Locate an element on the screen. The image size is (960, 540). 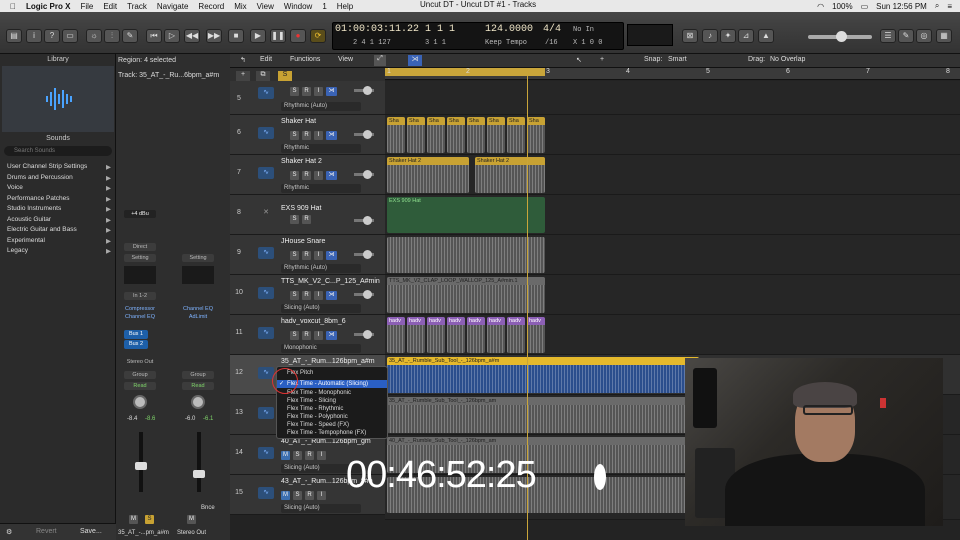
solo-icon: ✦ is located at coordinates (728, 36).